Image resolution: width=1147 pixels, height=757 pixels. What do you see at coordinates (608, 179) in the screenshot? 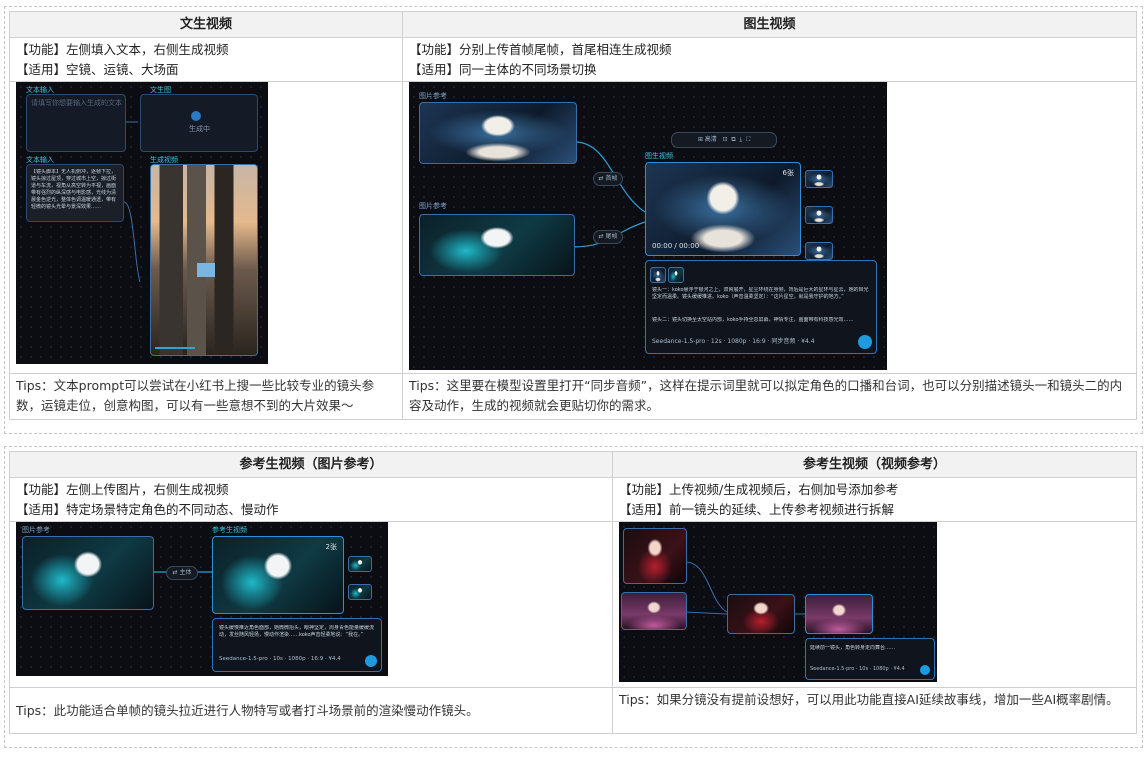
I see `first-frame-tag: ⇄ 首帧` at bounding box center [608, 179].